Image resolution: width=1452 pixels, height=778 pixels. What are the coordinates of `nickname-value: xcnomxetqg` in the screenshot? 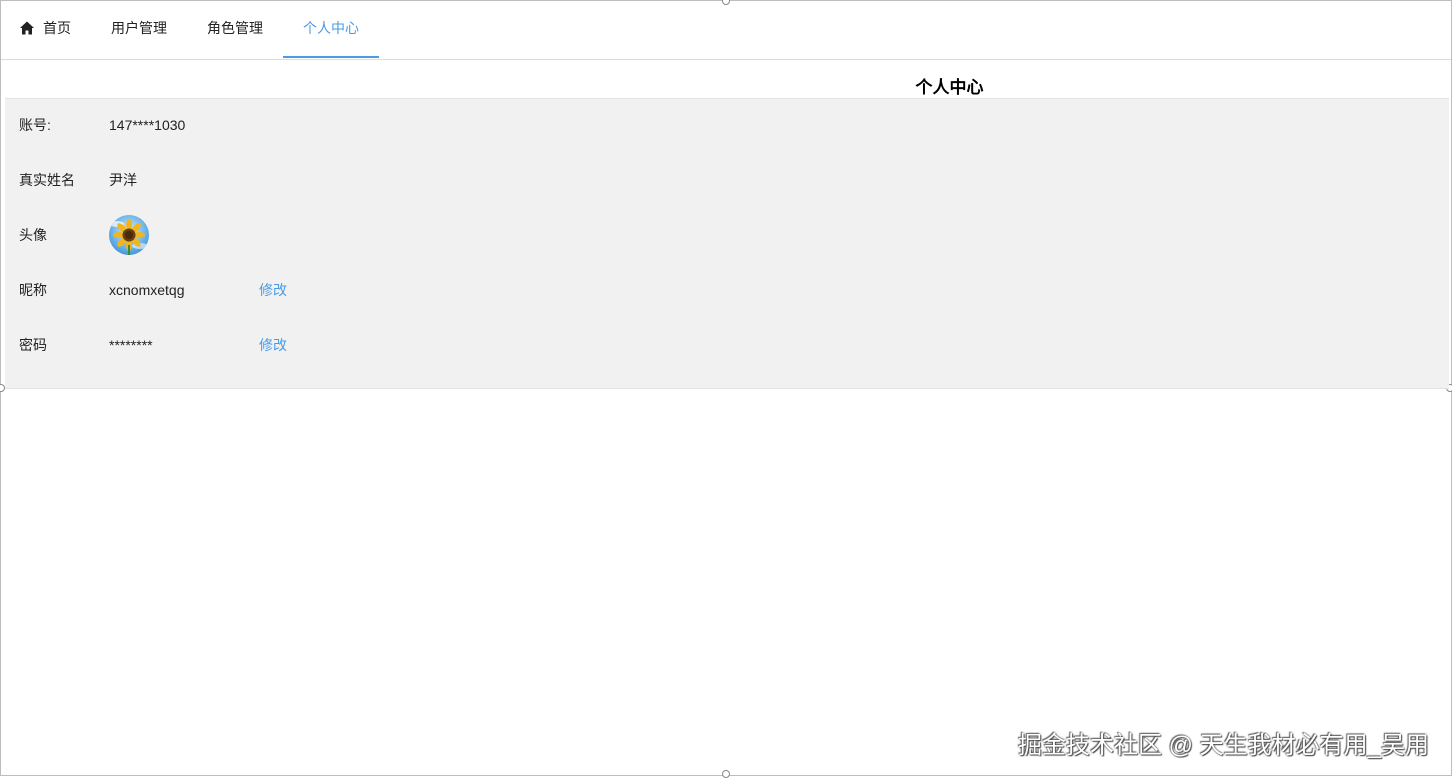 It's located at (147, 290).